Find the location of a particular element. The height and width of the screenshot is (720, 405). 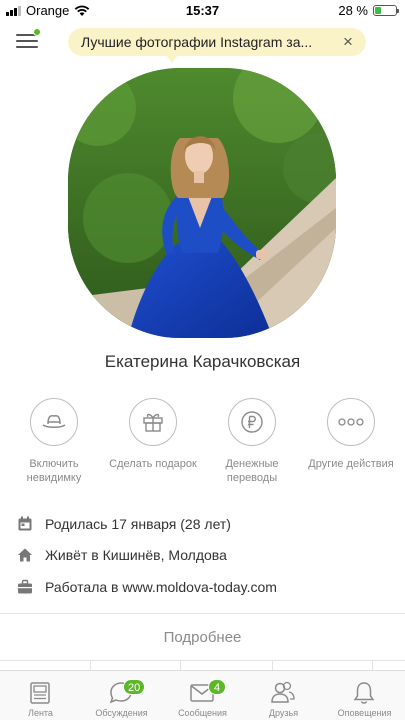

feed-icon is located at coordinates (40, 693).